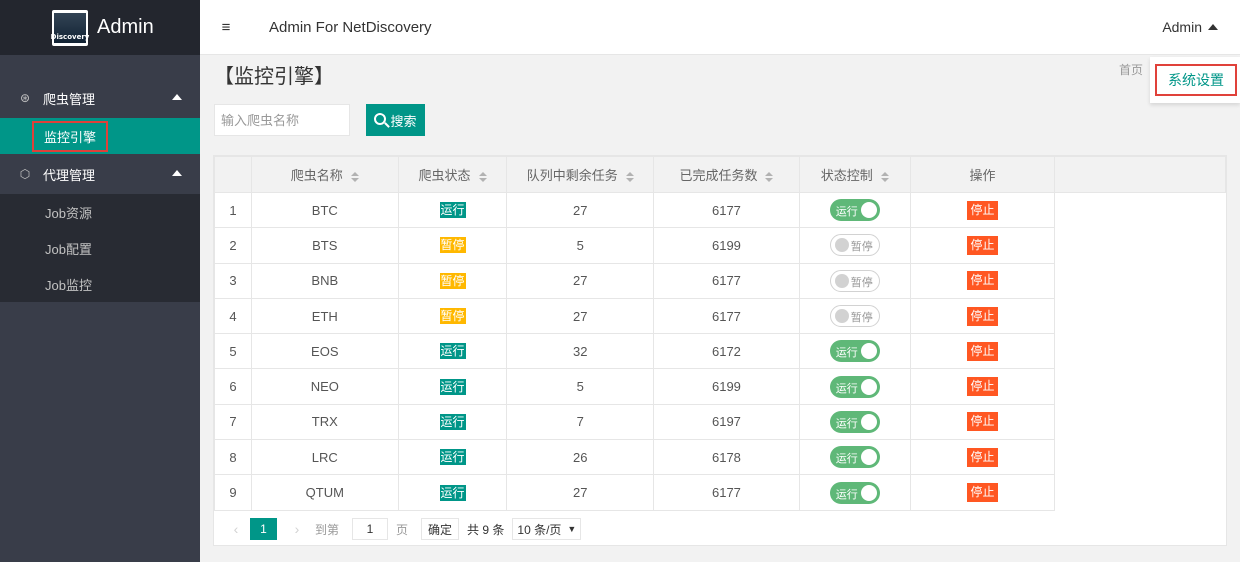 This screenshot has width=1240, height=562. What do you see at coordinates (233, 386) in the screenshot?
I see `cell-index: 6` at bounding box center [233, 386].